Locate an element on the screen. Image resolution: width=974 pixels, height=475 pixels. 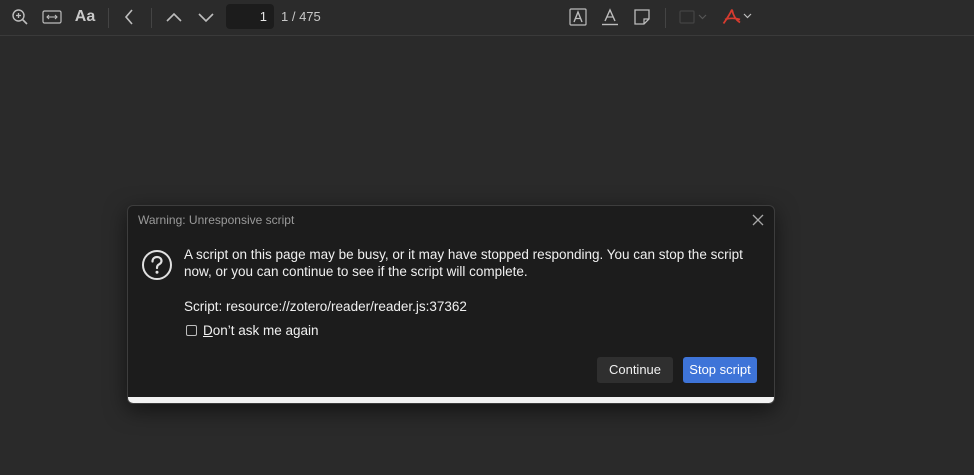
back-button is located at coordinates (129, 17).